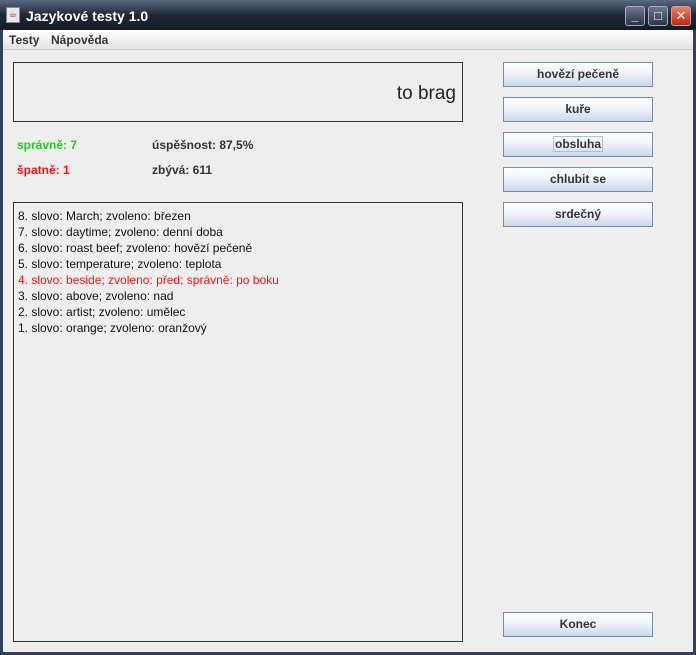 The image size is (696, 655). I want to click on menu-napoveda: Nápověda, so click(79, 40).